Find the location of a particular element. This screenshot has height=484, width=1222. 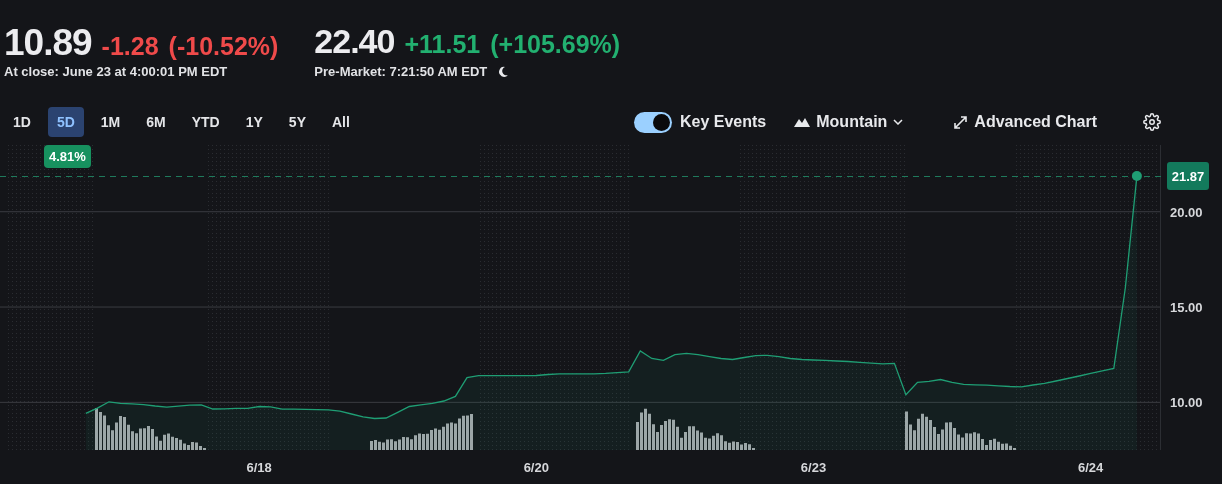

range-tab: All is located at coordinates (340, 122).